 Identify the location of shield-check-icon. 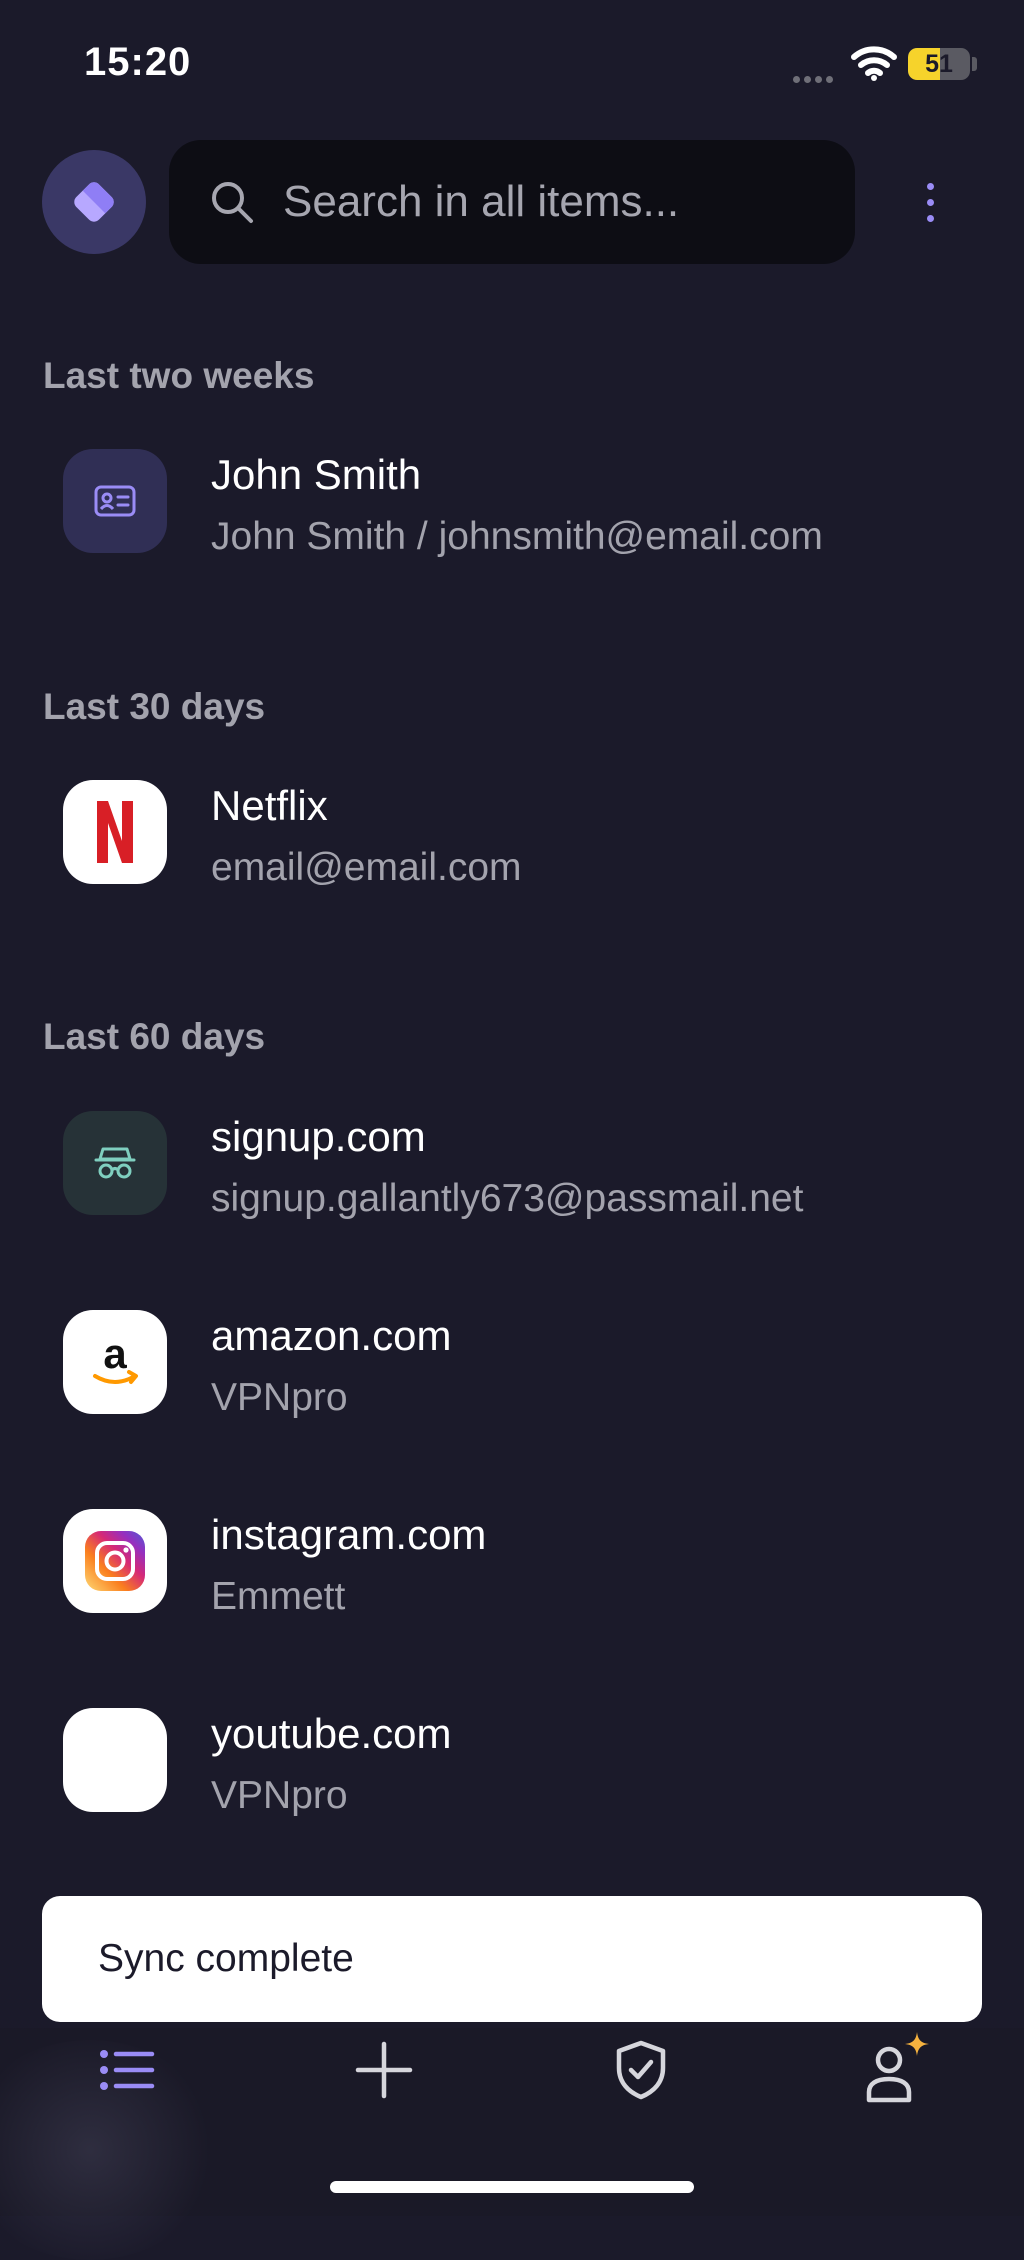
(641, 2070).